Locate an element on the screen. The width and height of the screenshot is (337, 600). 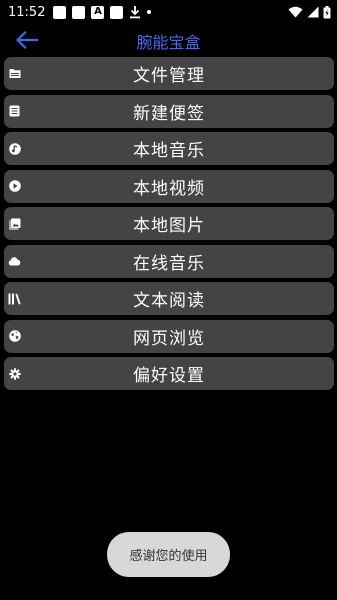
menu-item-new-note: 新建便签 is located at coordinates (169, 111).